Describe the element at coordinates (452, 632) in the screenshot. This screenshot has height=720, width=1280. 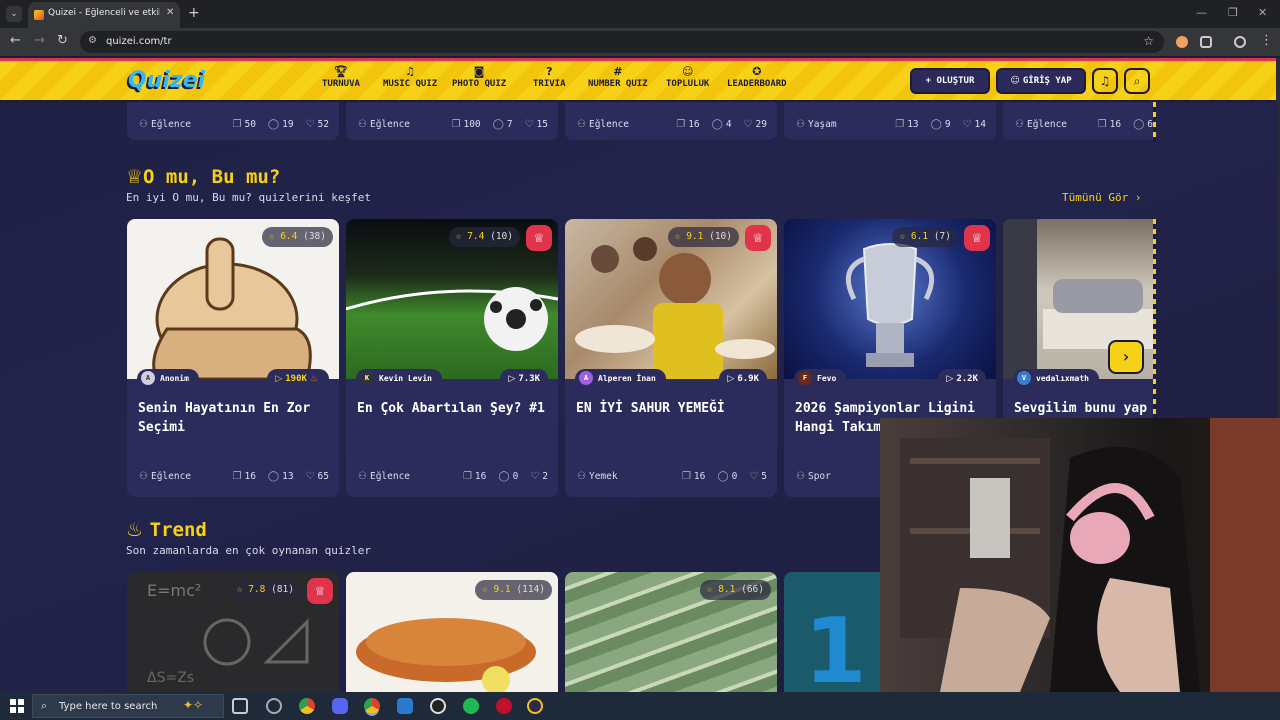
I see `quiz-card: ☆ 9.1 (114)` at that location.